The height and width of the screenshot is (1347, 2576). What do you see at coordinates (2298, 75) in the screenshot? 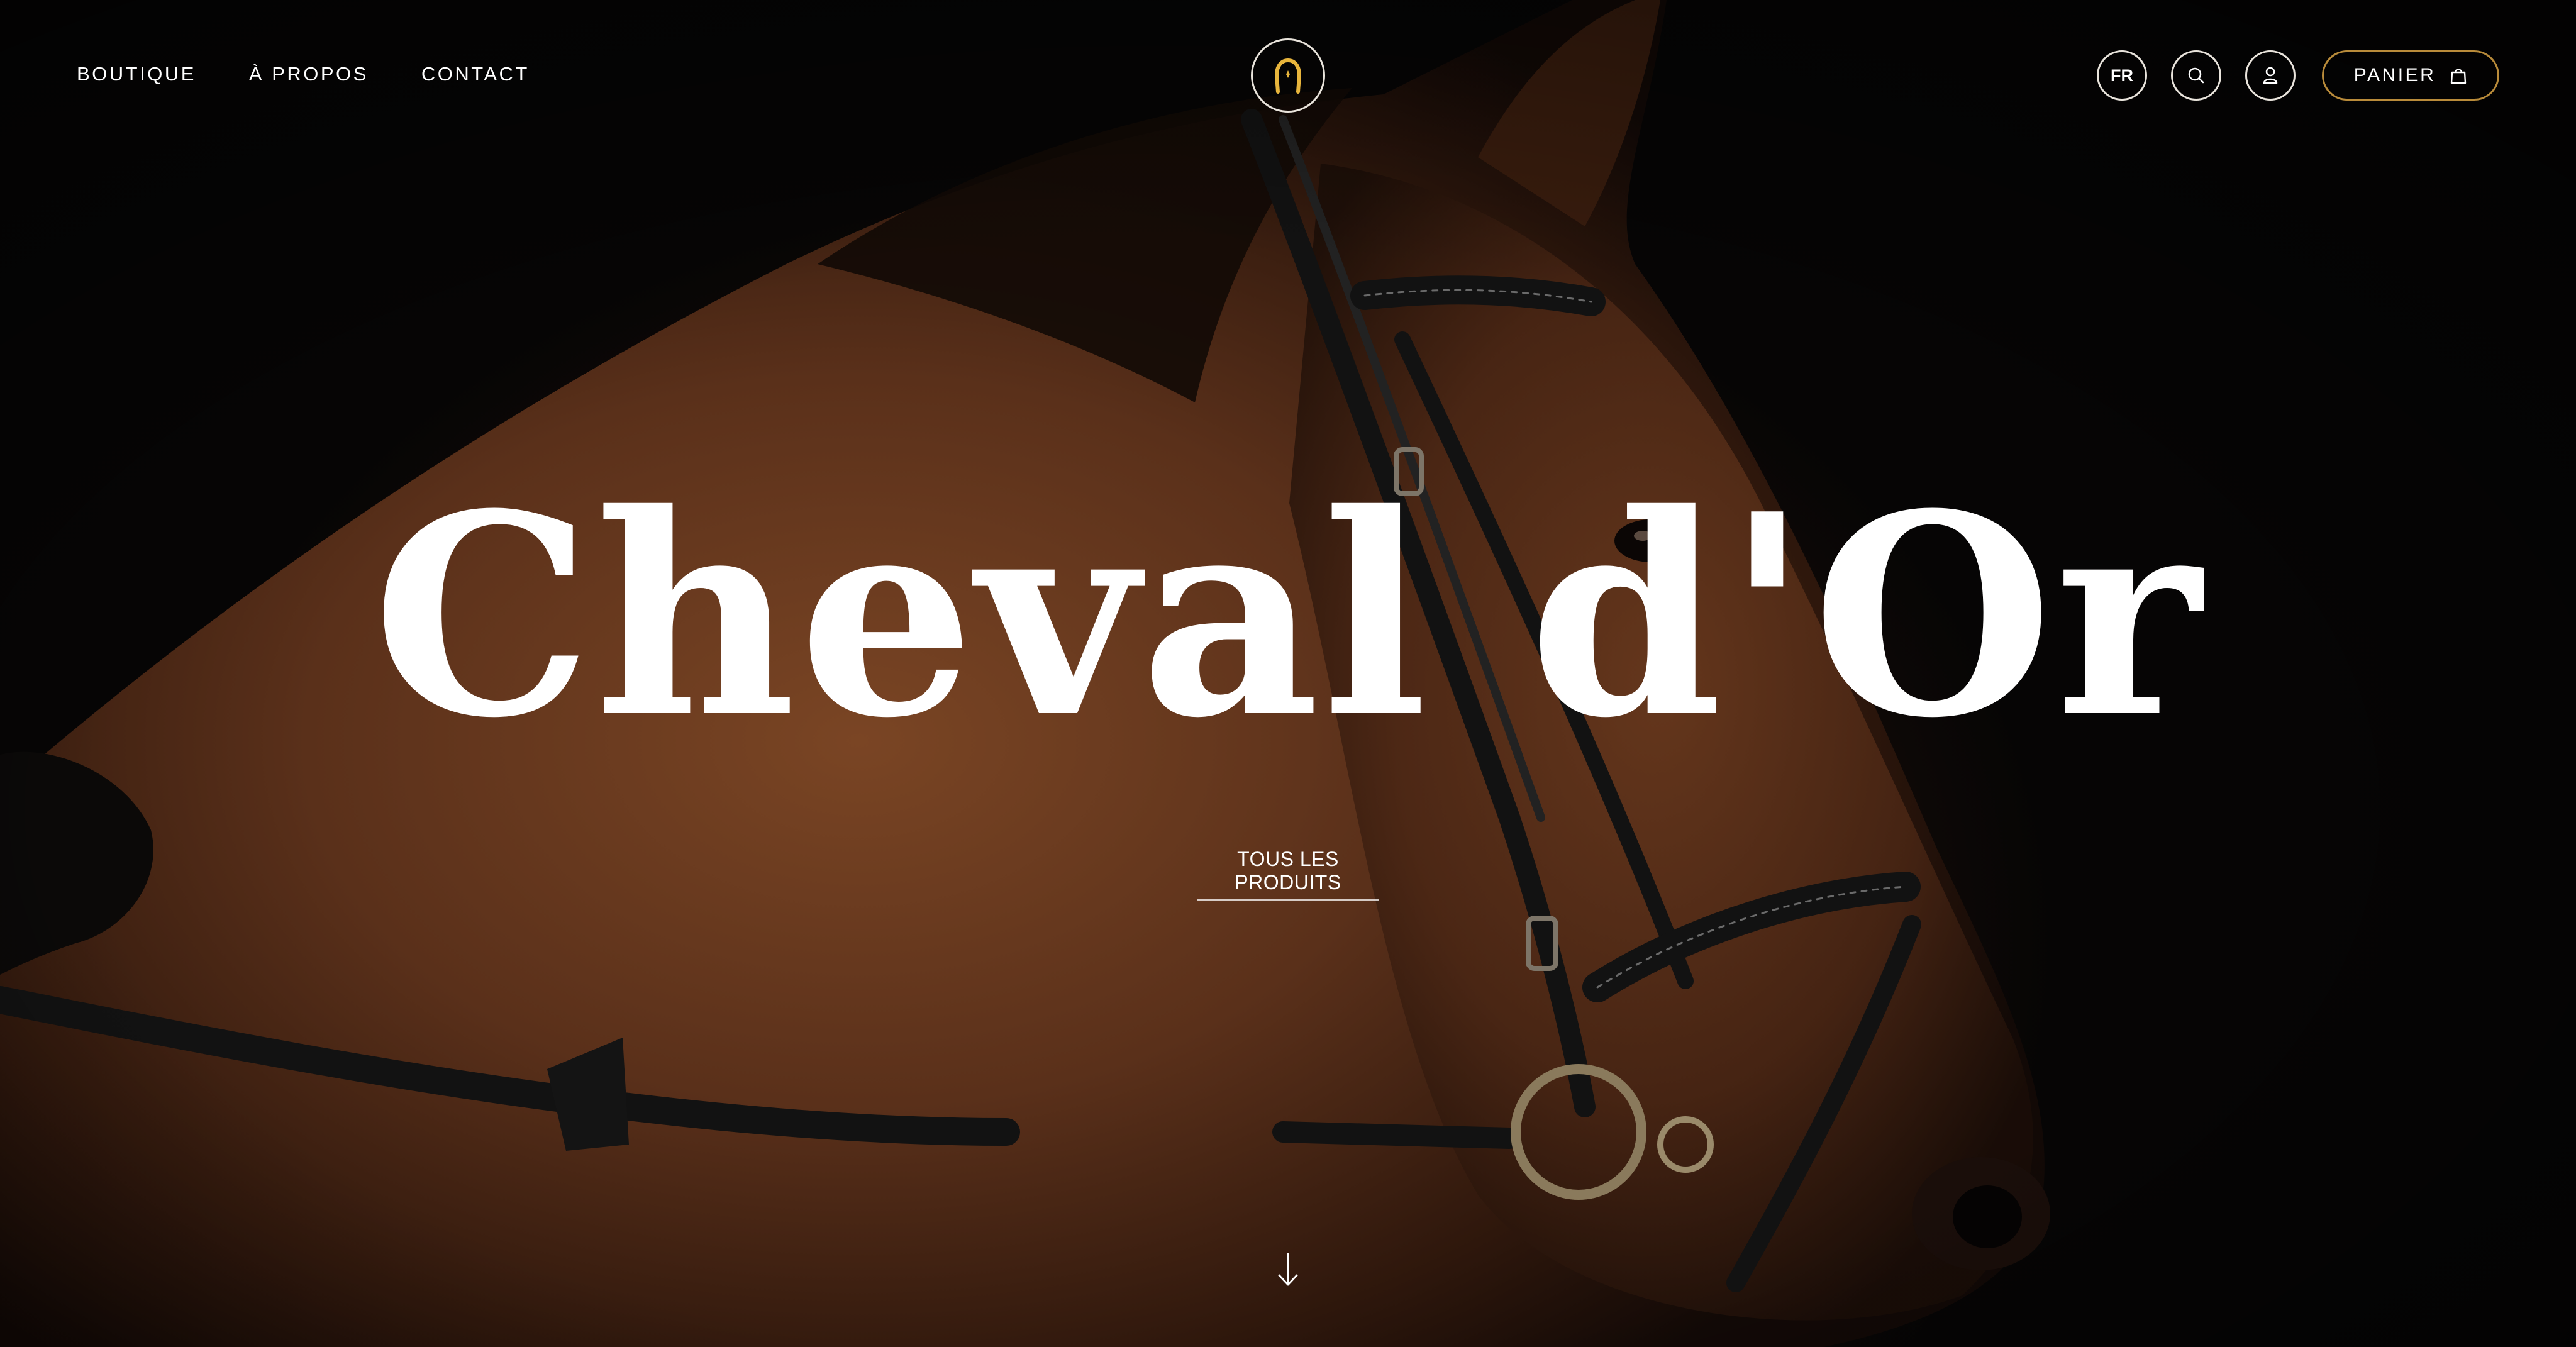
I see `nav-actions: FR PANIER` at bounding box center [2298, 75].